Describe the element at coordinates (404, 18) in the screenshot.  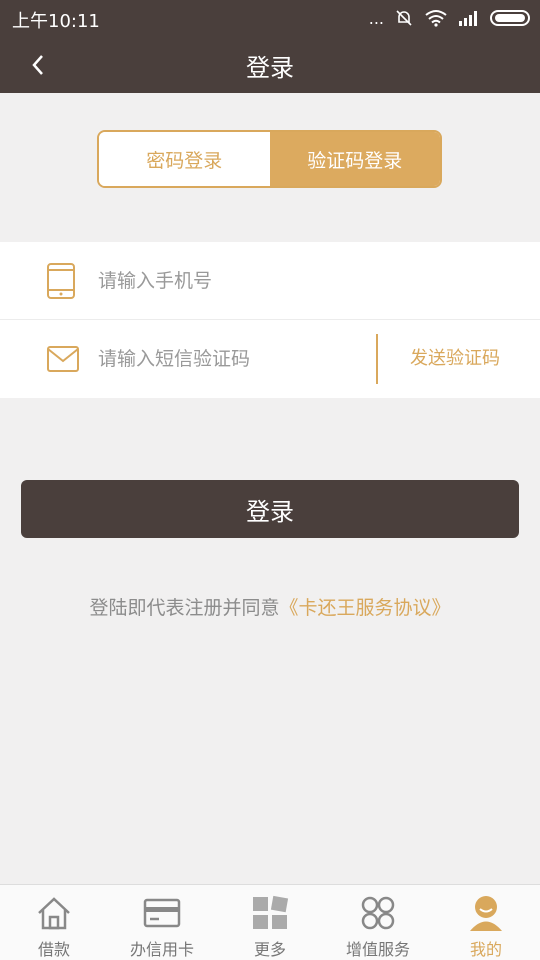
I see `bell-muted-icon` at that location.